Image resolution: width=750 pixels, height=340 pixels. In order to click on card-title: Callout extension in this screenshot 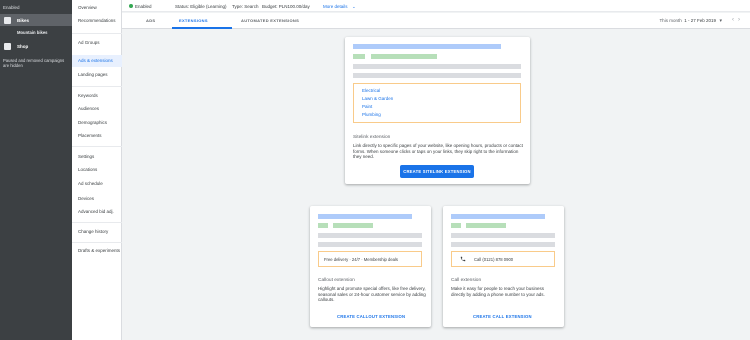, I will do `click(336, 280)`.